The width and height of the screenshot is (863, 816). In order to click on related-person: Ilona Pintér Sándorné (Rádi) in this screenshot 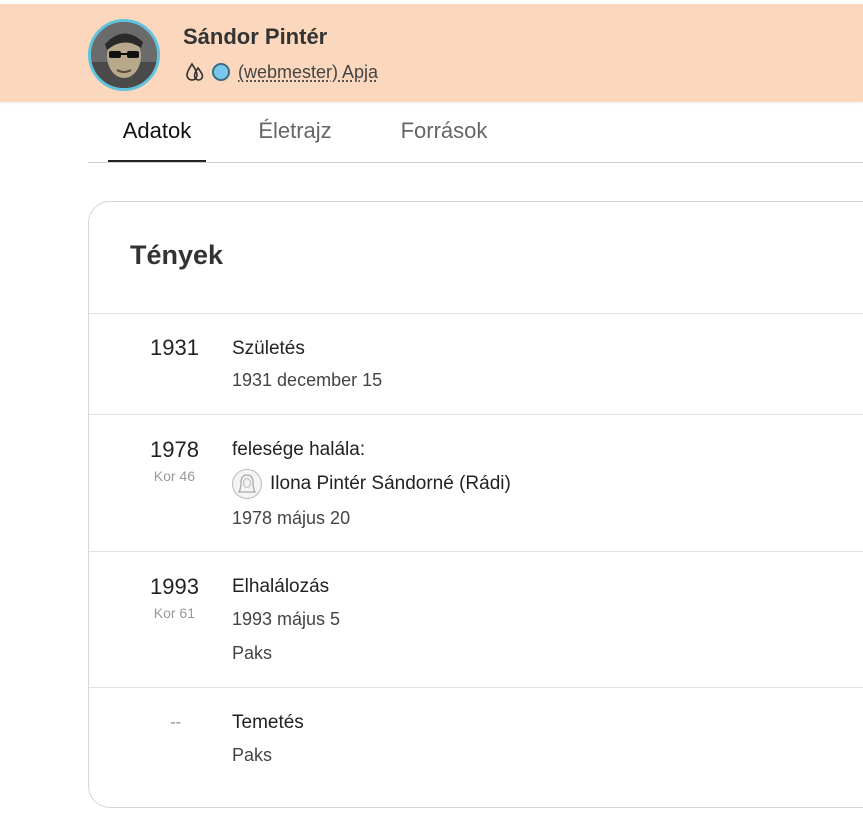, I will do `click(371, 484)`.